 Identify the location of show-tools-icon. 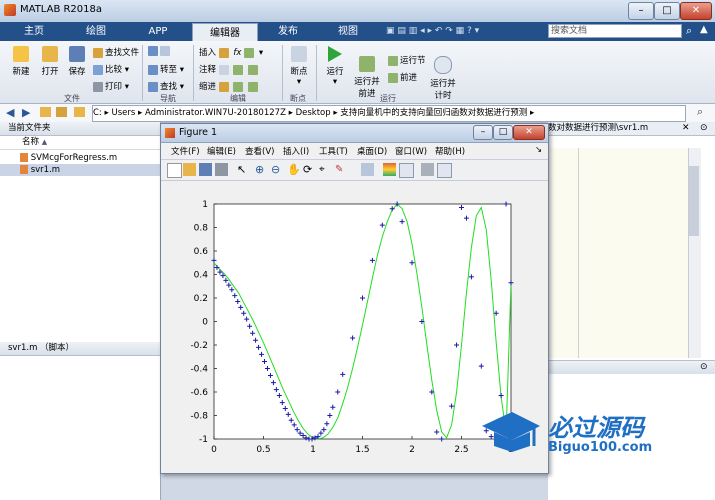
(444, 170).